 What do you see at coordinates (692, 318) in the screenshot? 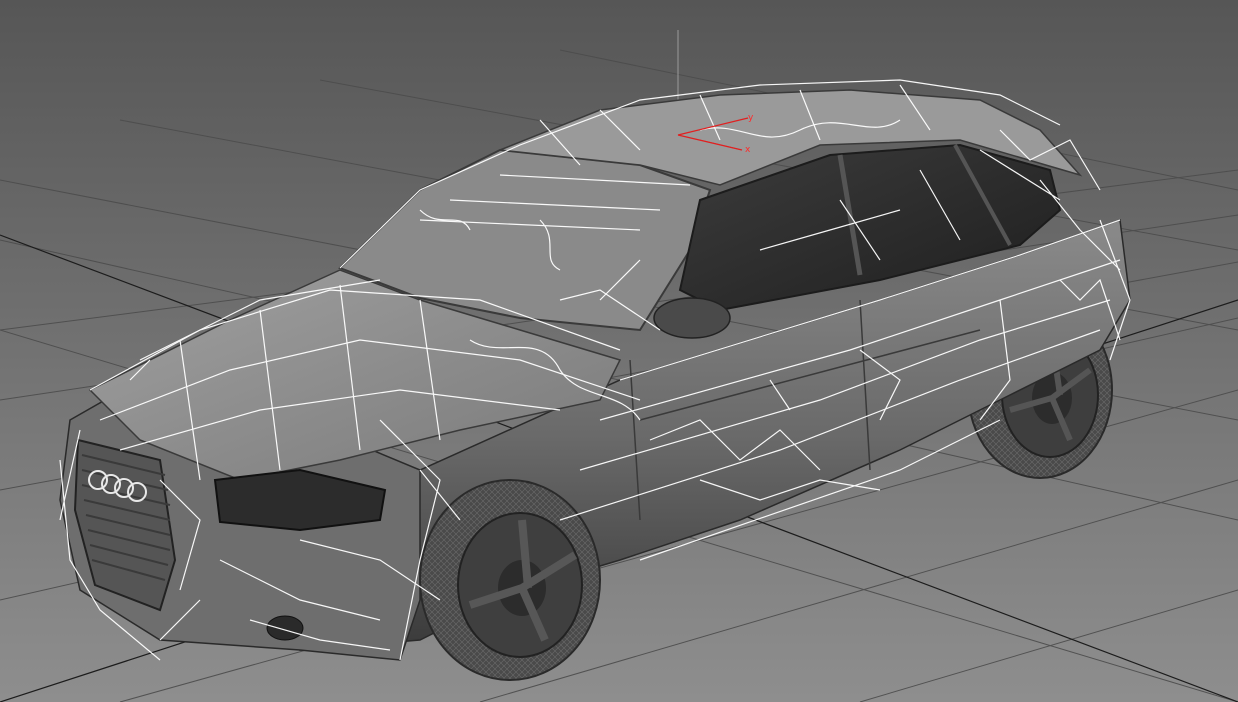
I see `side-mirror` at bounding box center [692, 318].